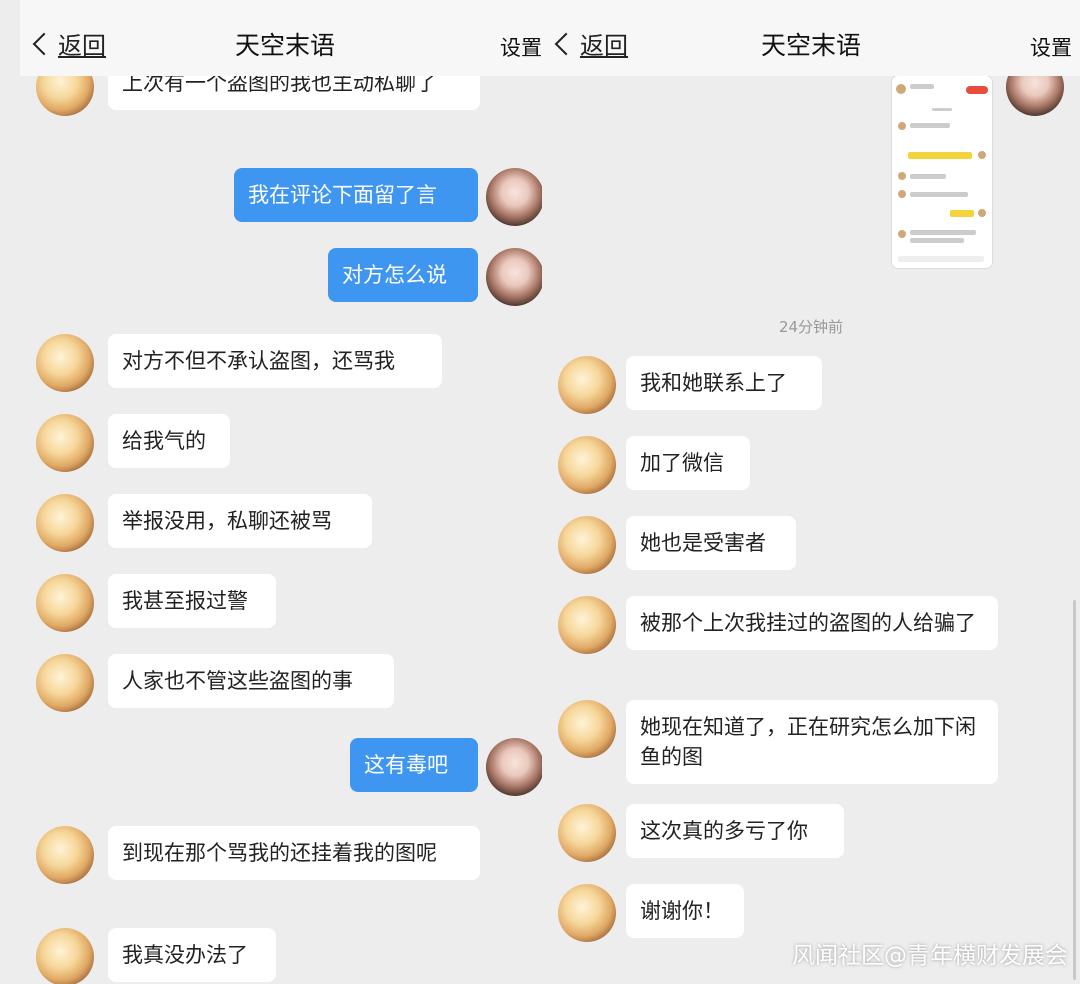 The height and width of the screenshot is (984, 1080). I want to click on message-bubble-outgoing: 这有毒吧, so click(414, 765).